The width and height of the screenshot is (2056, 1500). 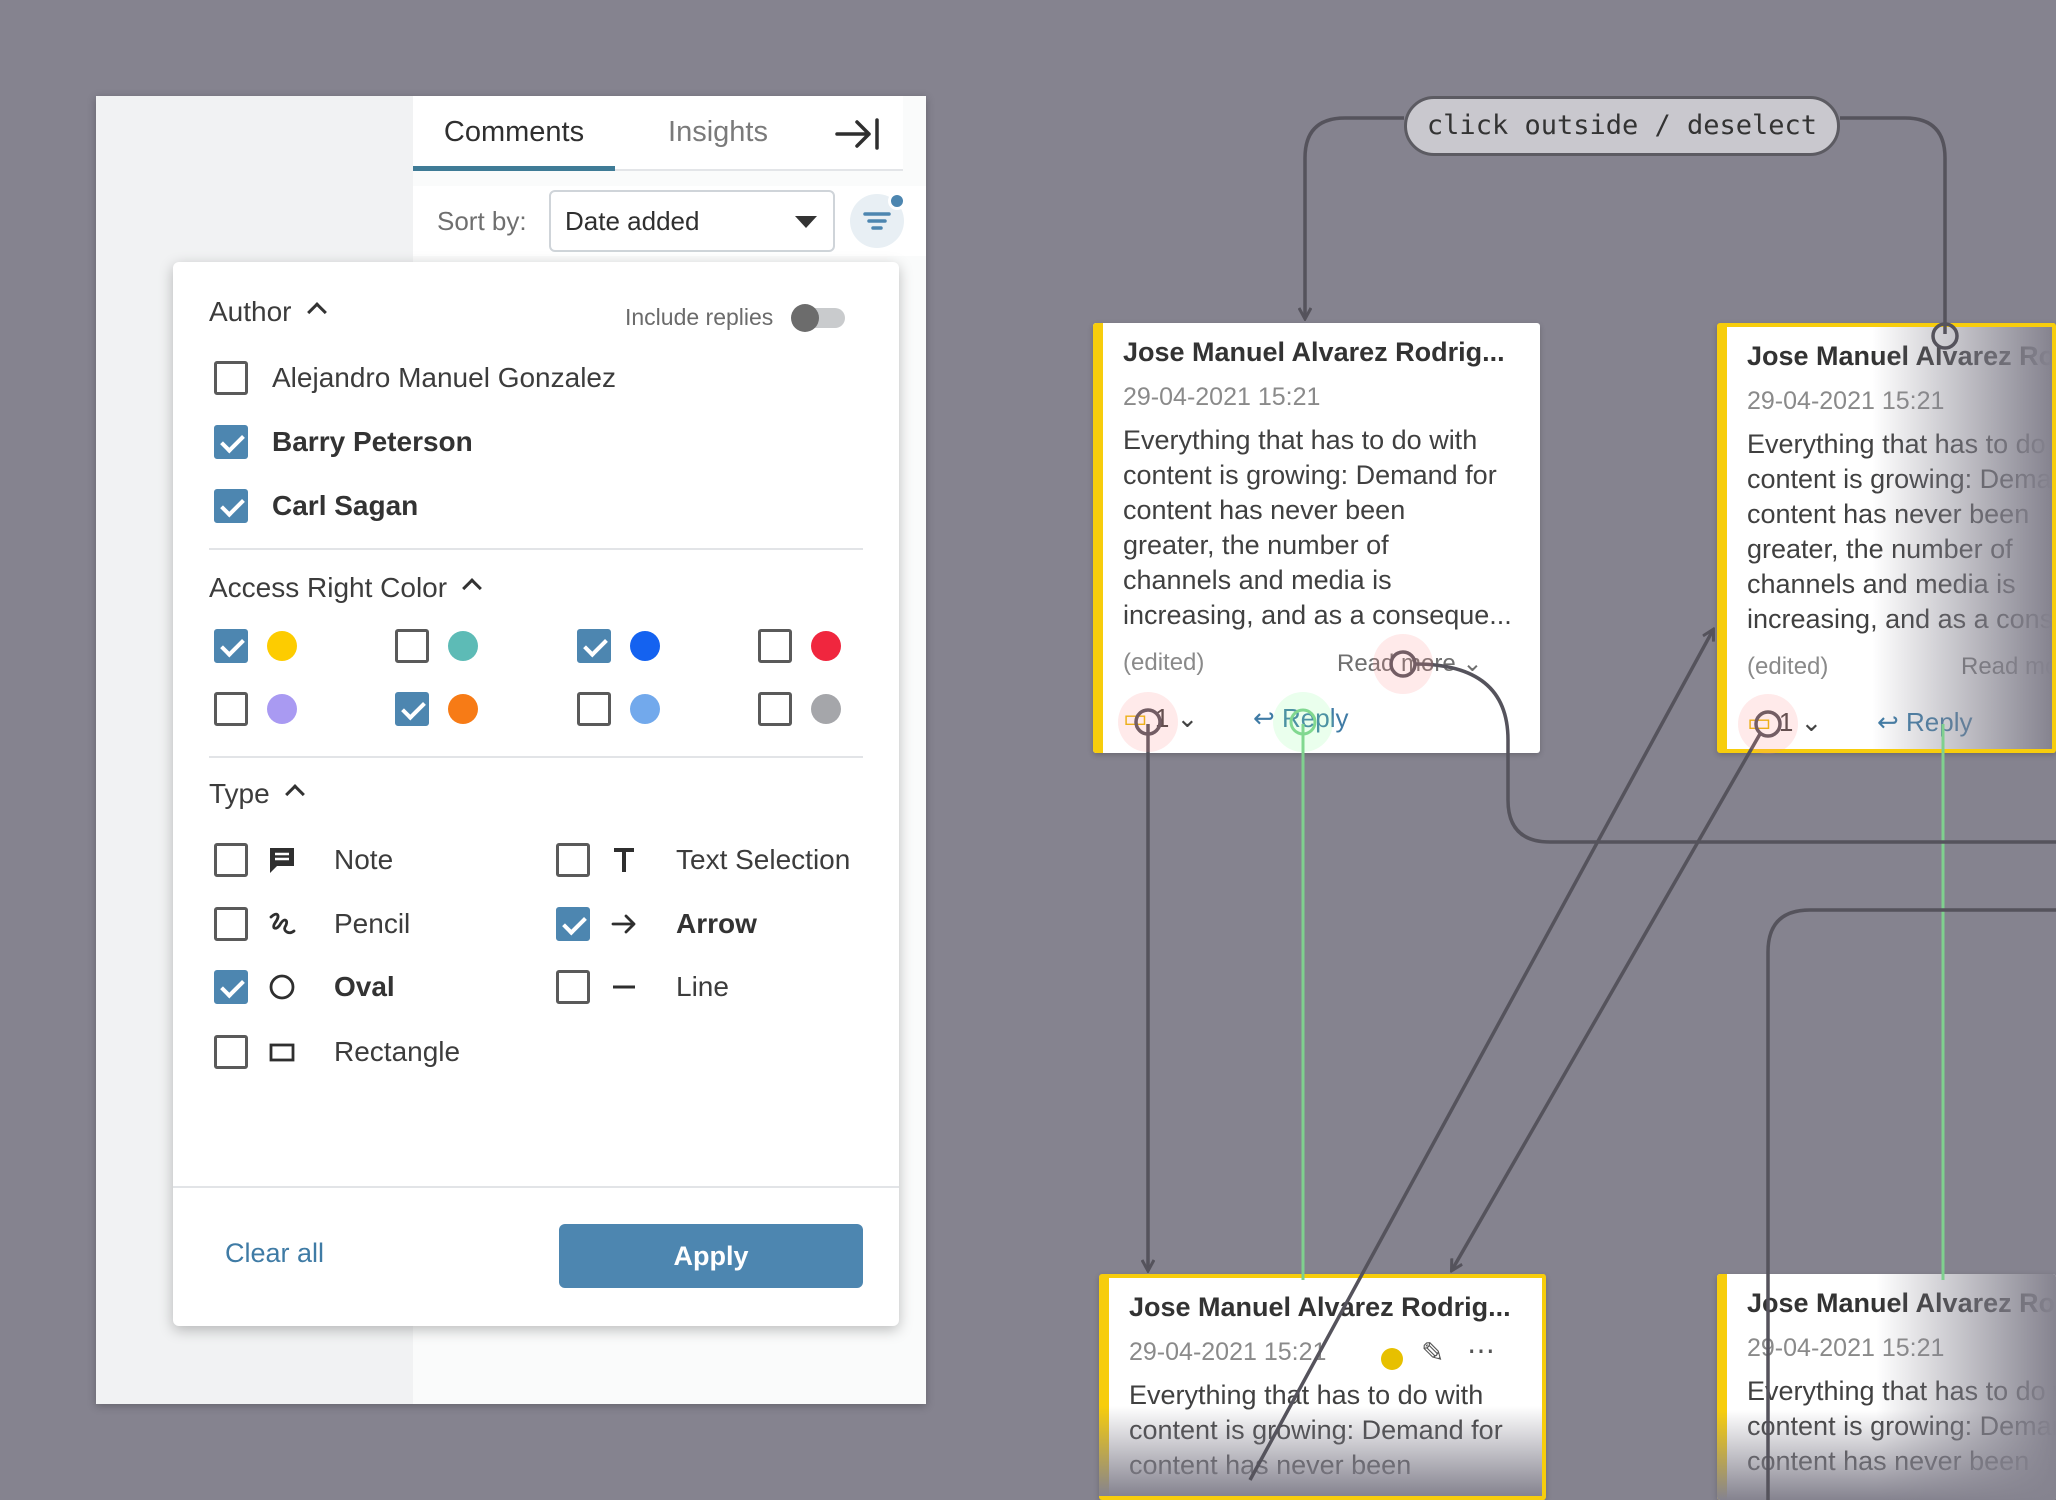 I want to click on access-color-section-header: Access Right Color, so click(x=345, y=588).